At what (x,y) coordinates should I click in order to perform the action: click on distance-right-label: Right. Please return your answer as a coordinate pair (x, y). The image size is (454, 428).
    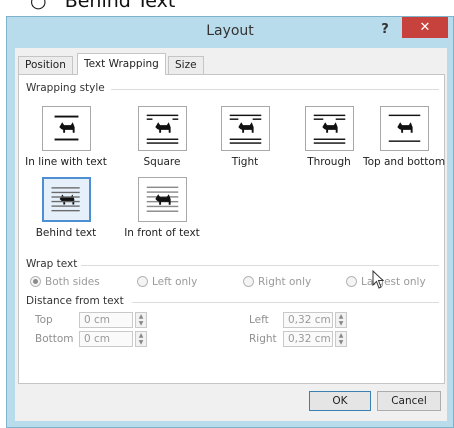
    Looking at the image, I should click on (263, 339).